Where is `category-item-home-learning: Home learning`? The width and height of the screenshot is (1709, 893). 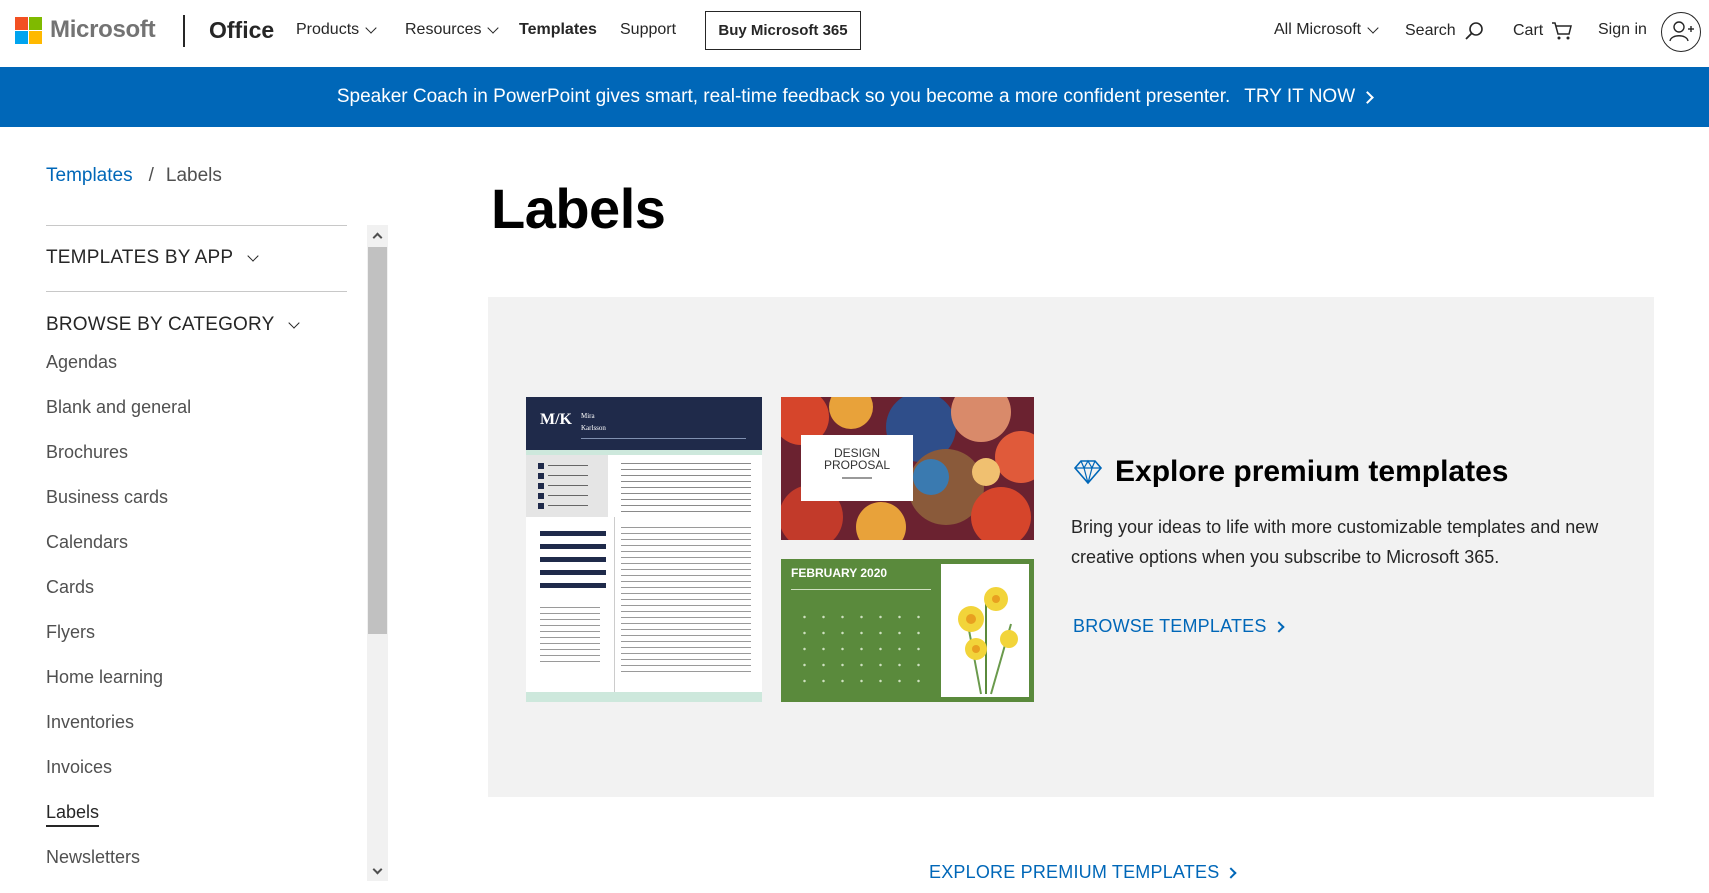
category-item-home-learning: Home learning is located at coordinates (118, 689).